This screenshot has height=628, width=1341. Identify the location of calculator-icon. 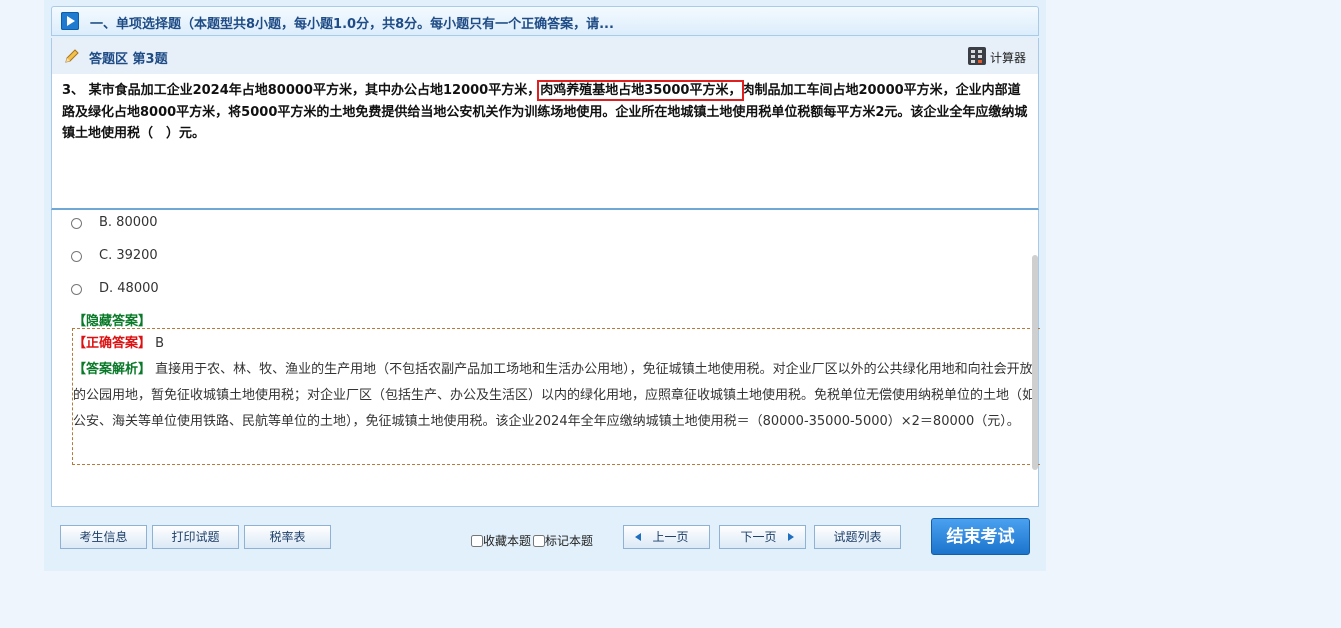
(977, 56).